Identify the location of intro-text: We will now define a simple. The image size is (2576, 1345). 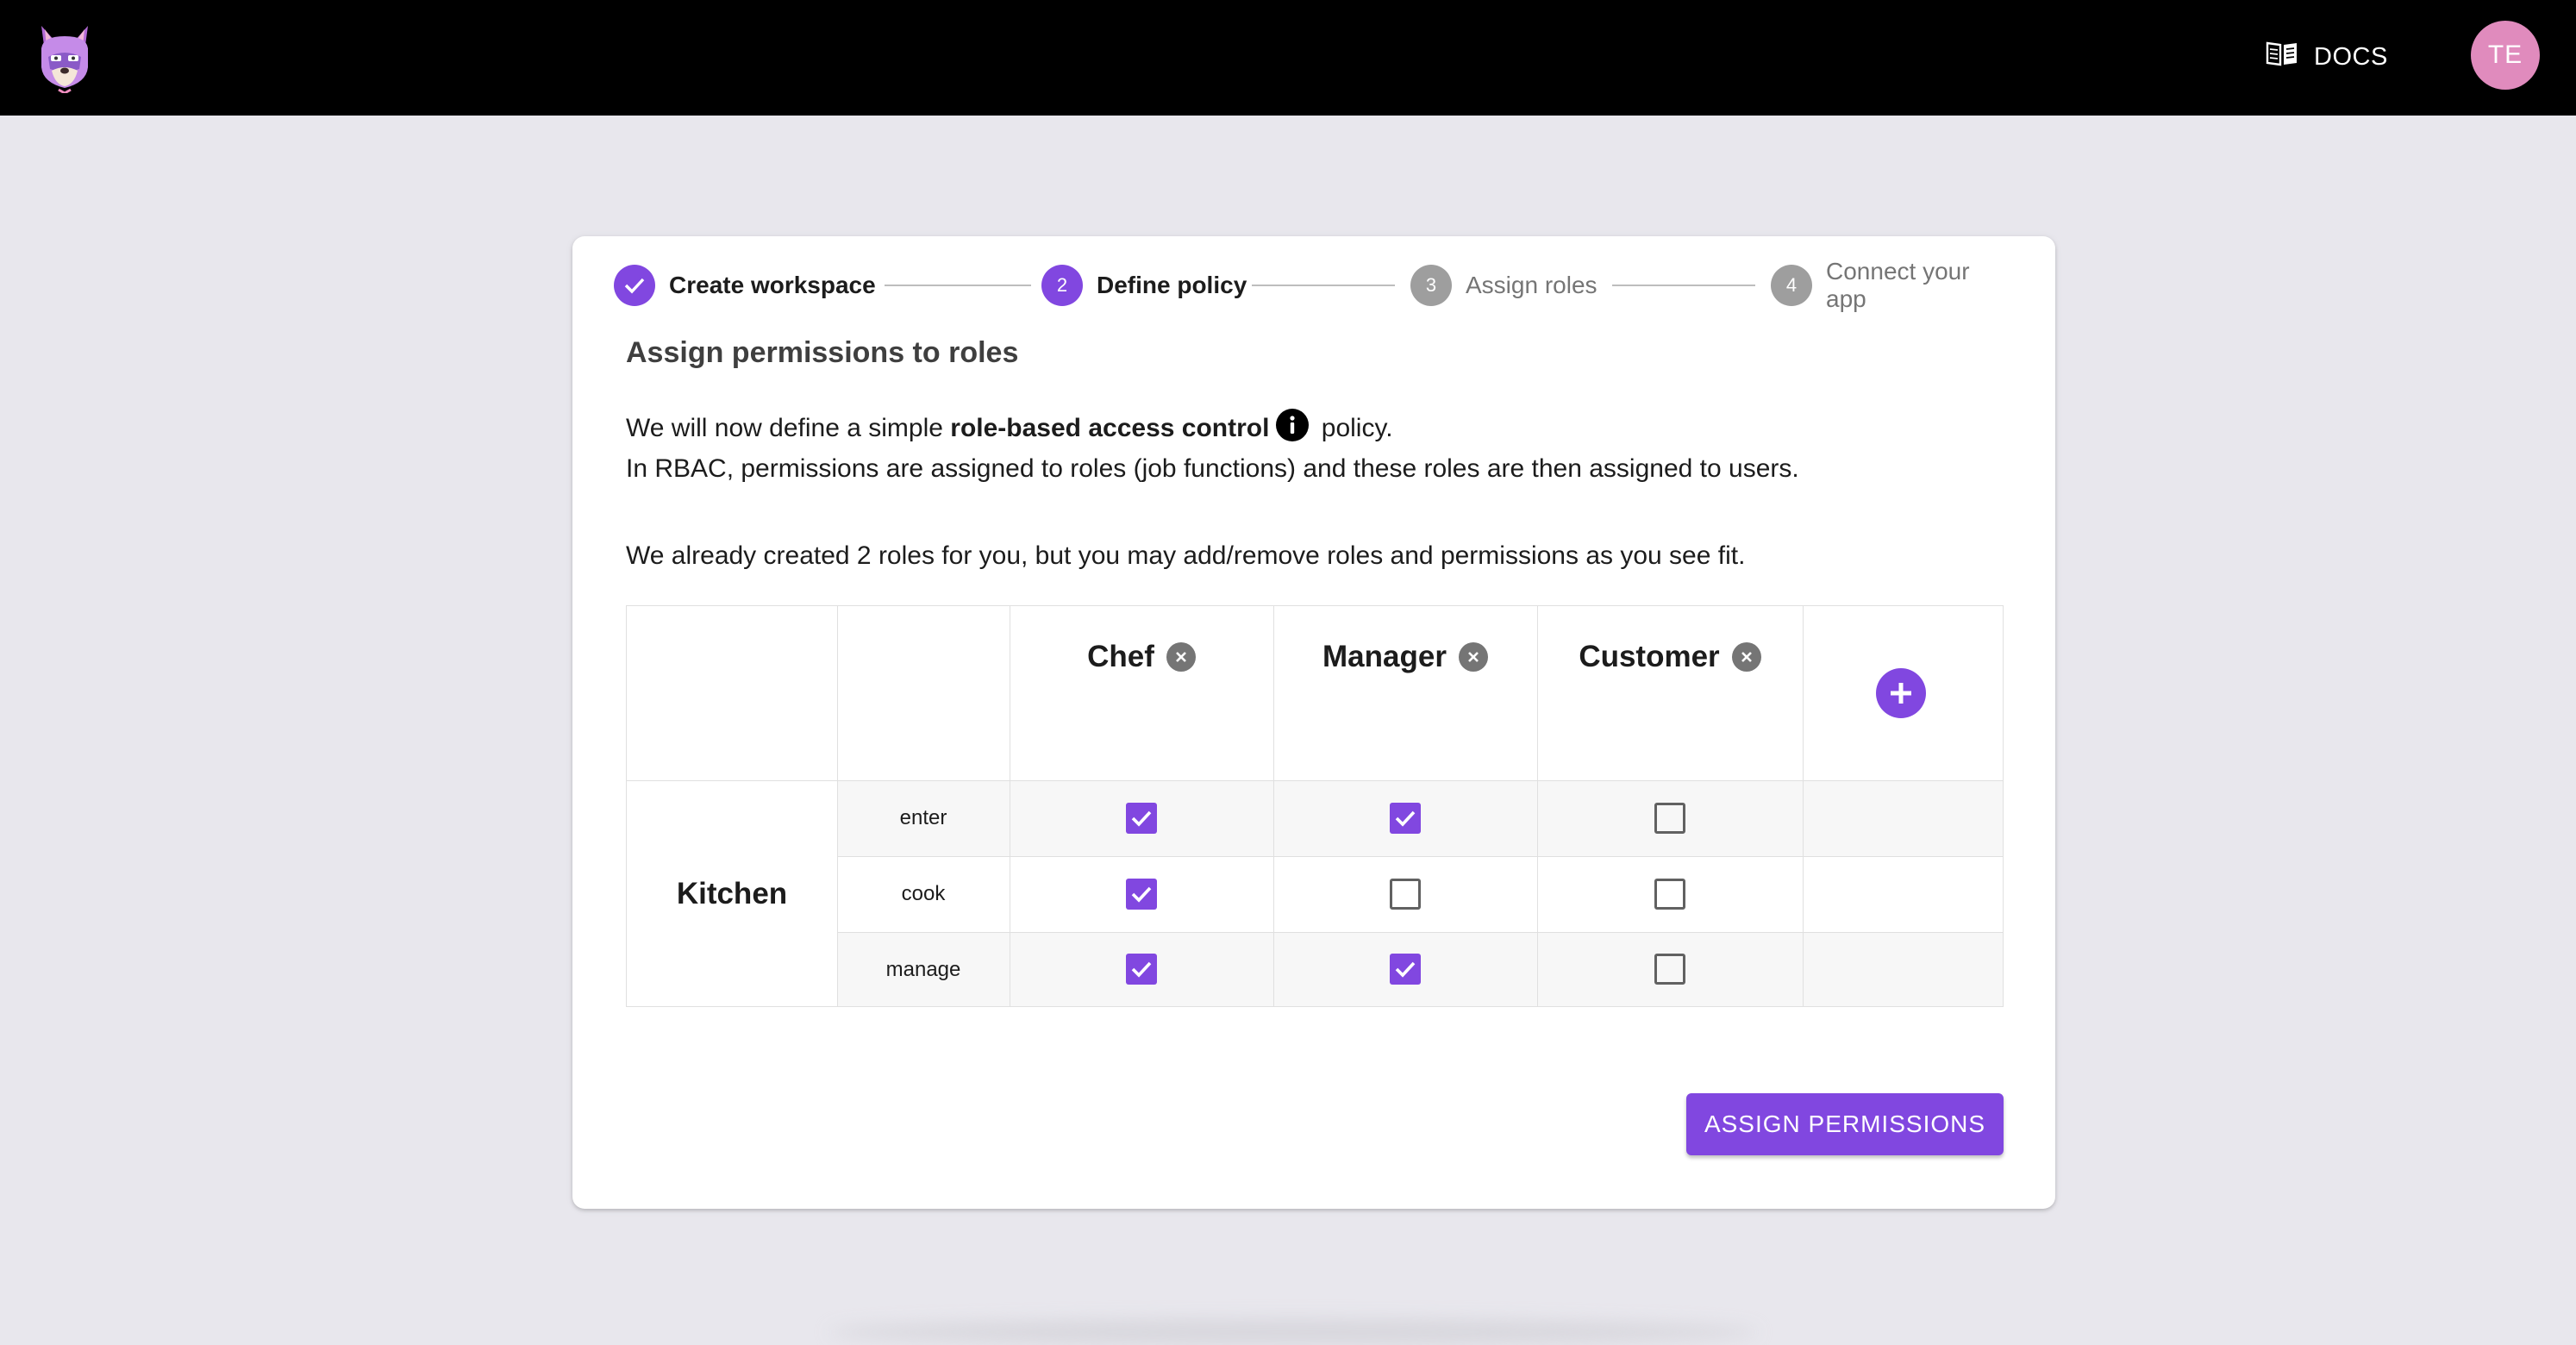
(788, 428).